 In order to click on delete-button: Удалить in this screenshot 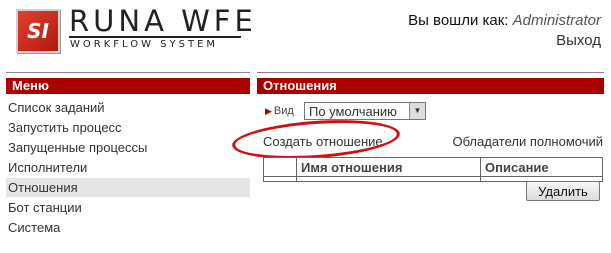, I will do `click(563, 191)`.